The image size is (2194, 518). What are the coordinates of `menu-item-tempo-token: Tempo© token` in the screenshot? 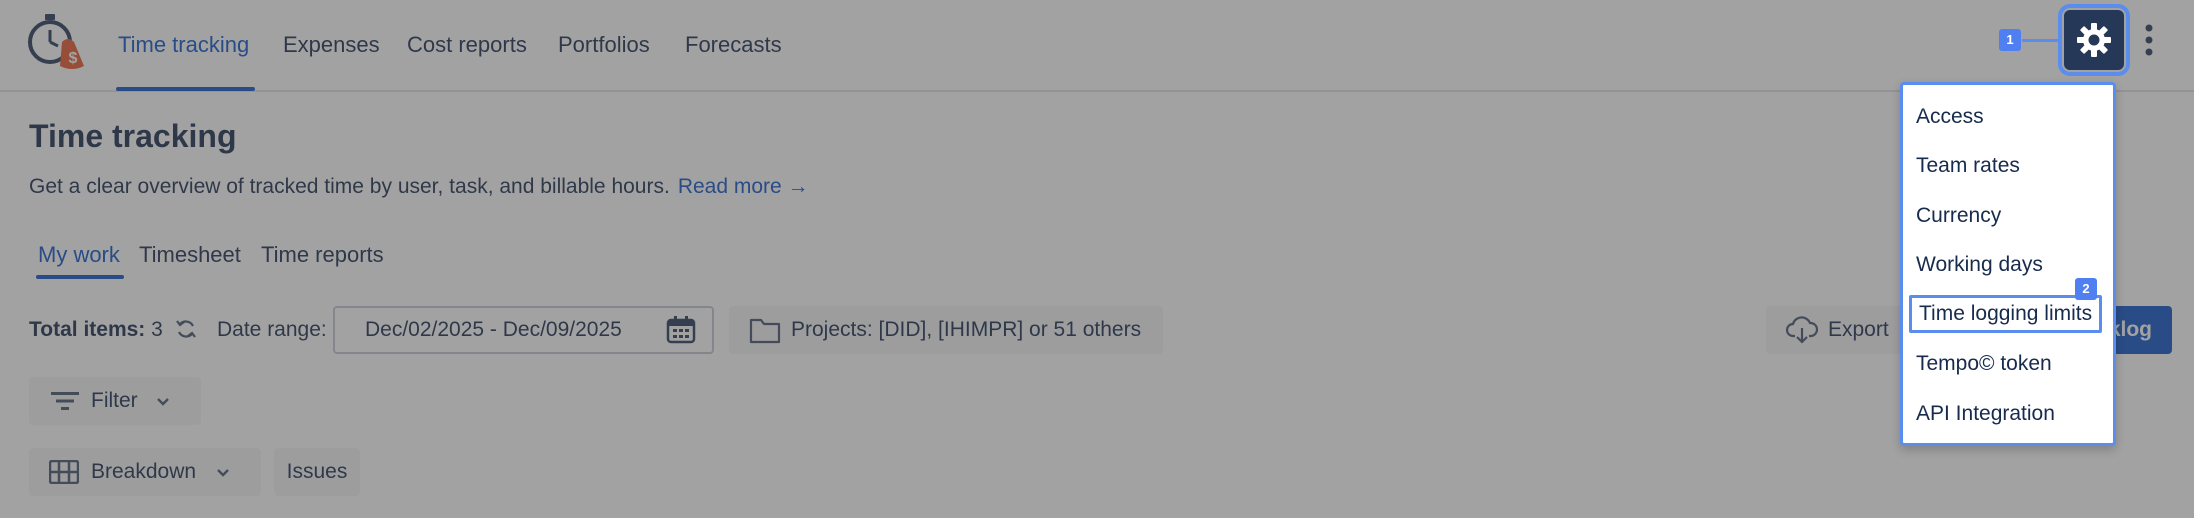 It's located at (1984, 364).